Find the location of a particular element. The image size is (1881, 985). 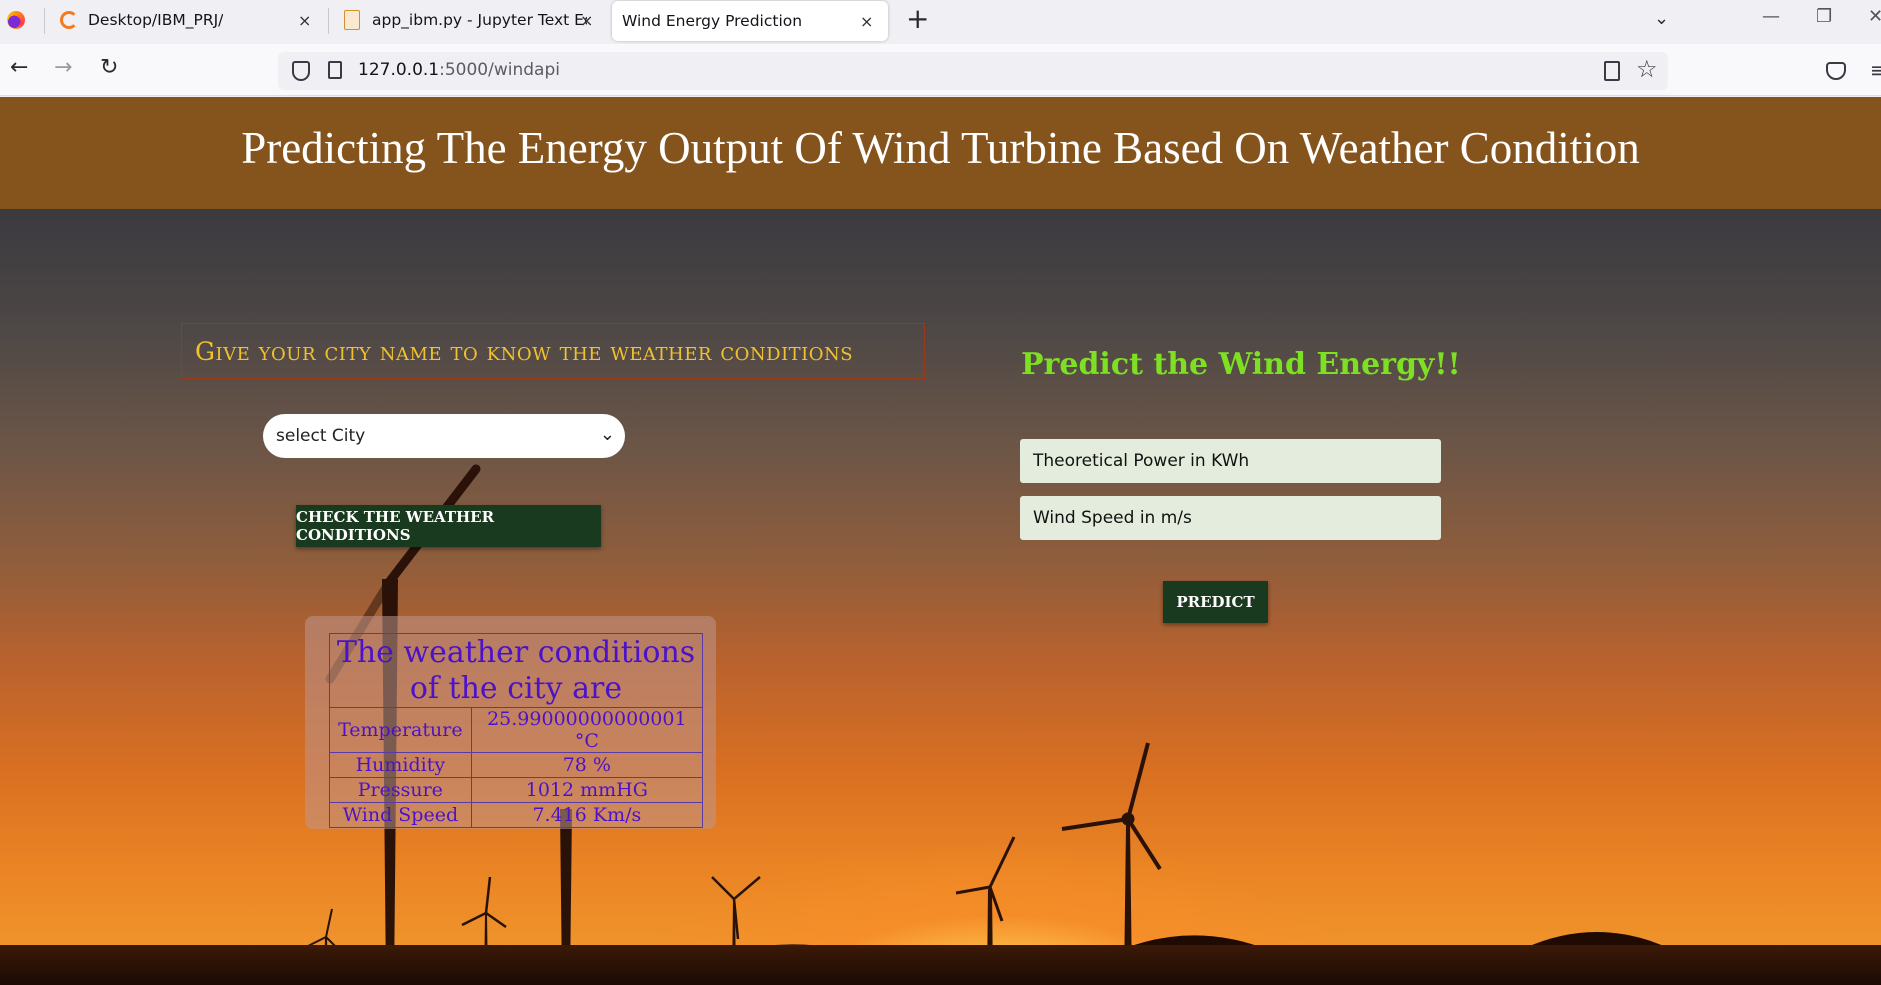

city-select-dropdown: select City ⌄ is located at coordinates (444, 436).